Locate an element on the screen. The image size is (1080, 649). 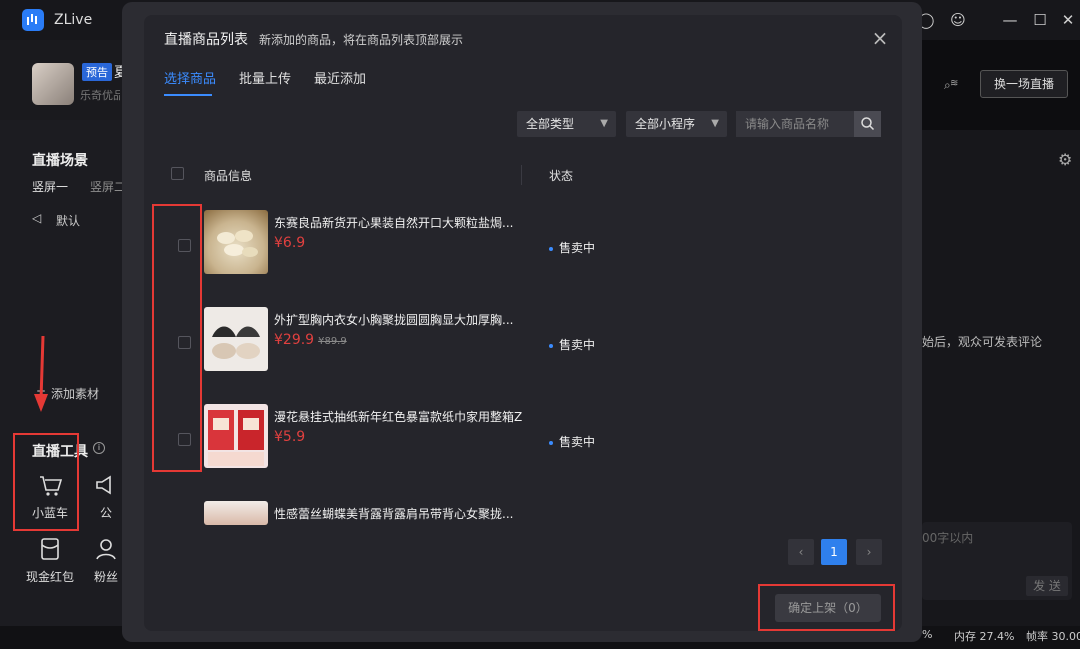
tool-fans: 粉丝 is located at coordinates (106, 560).